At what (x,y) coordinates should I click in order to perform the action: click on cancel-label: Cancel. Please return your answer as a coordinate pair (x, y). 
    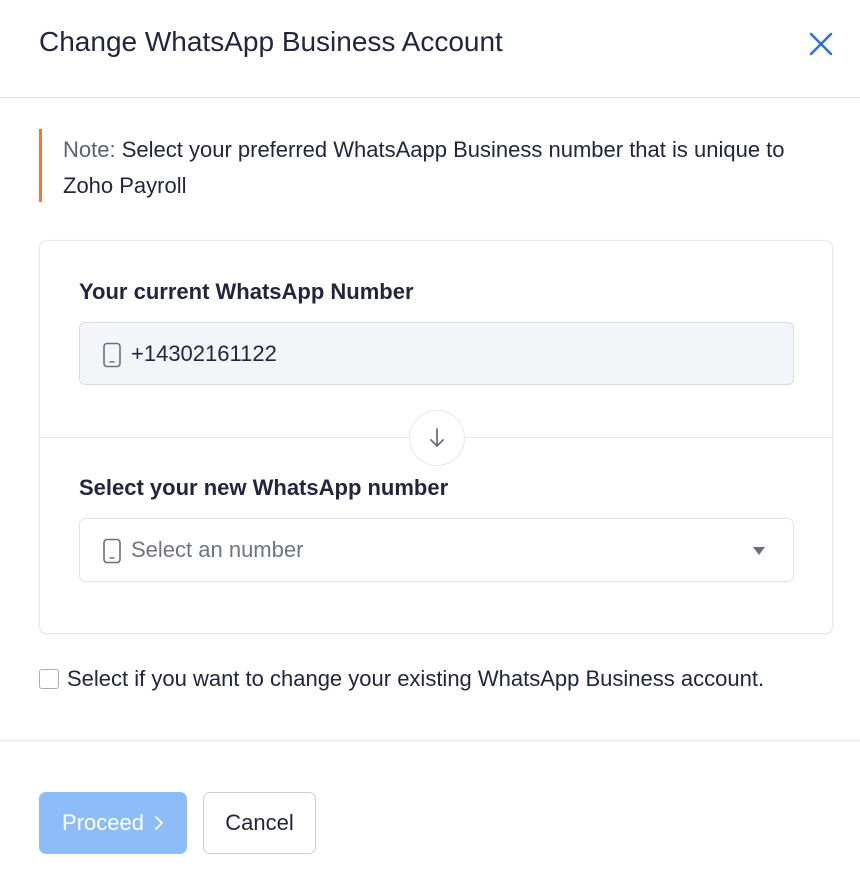
    Looking at the image, I should click on (259, 822).